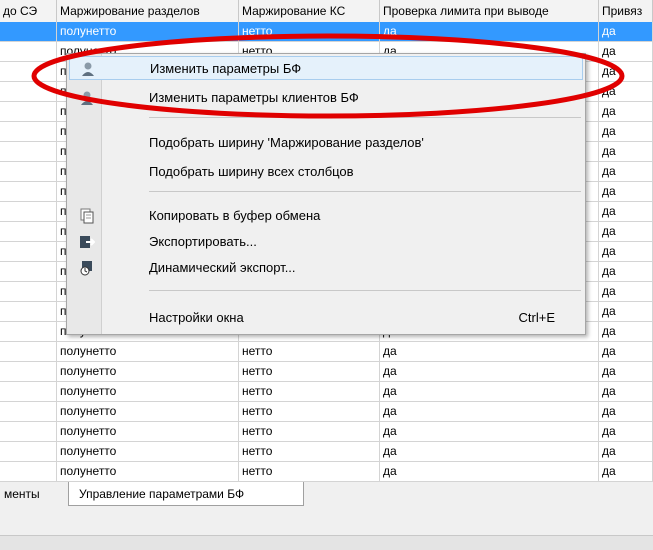 Image resolution: width=653 pixels, height=550 pixels. Describe the element at coordinates (148, 11) in the screenshot. I see `column-header: Маржирование разделов` at that location.